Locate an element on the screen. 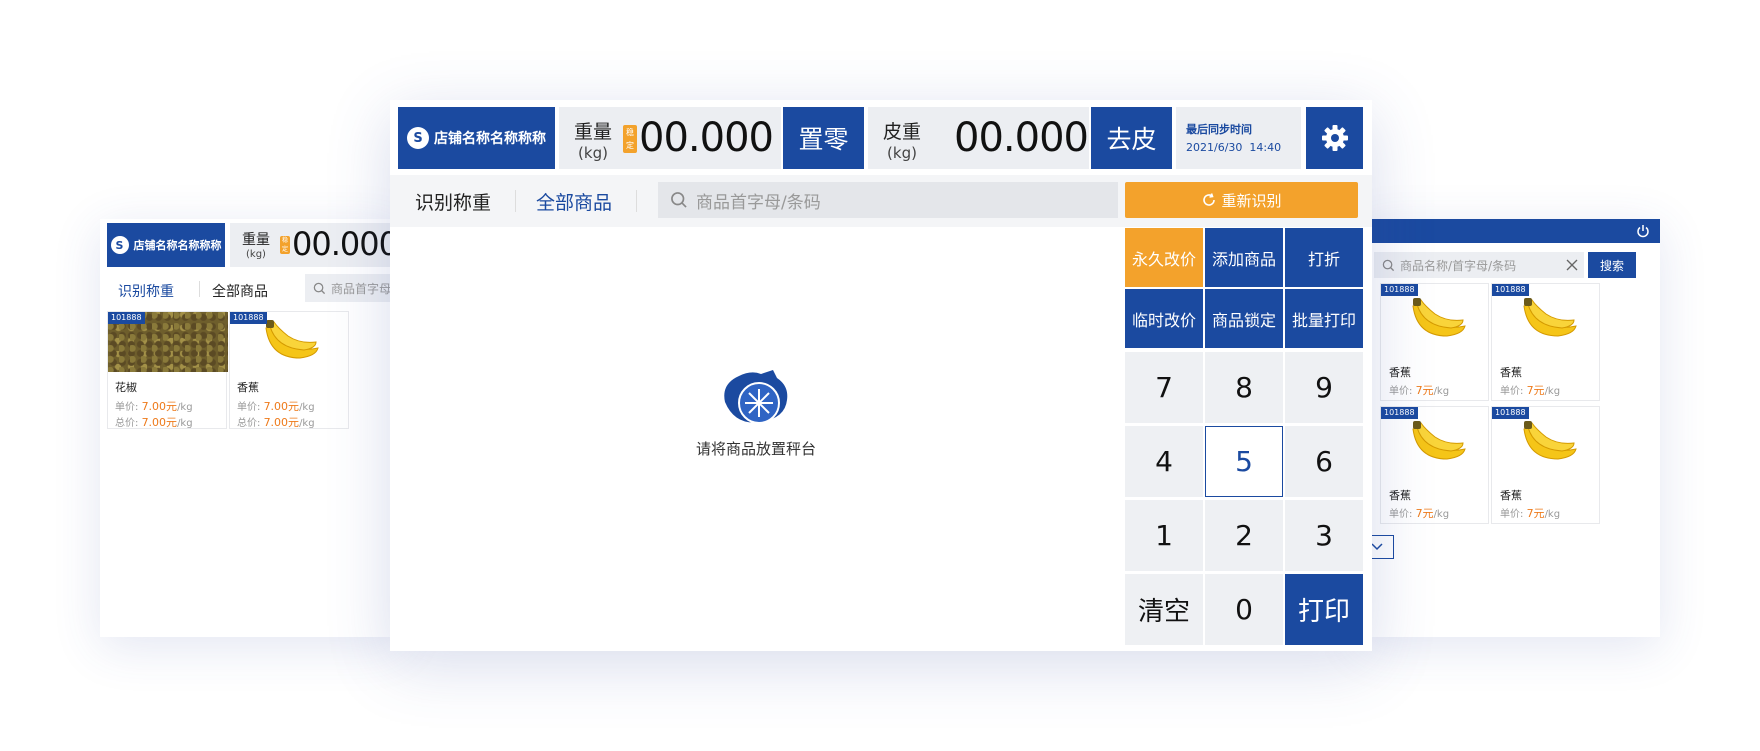  gear-icon is located at coordinates (1334, 138).